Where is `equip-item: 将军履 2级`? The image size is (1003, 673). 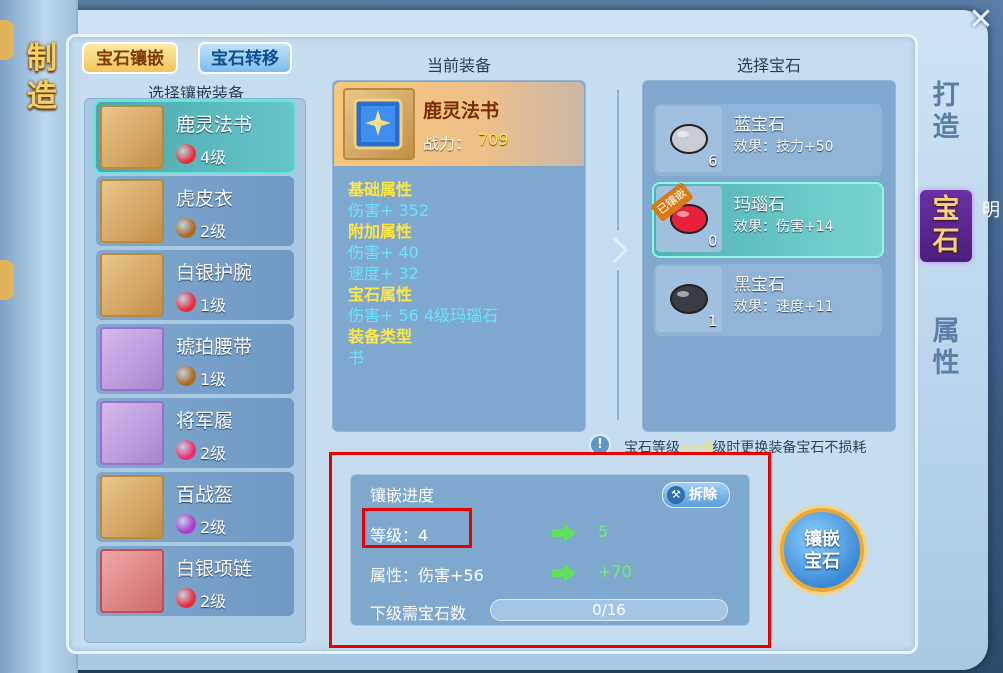
equip-item: 将军履 2级 is located at coordinates (195, 433).